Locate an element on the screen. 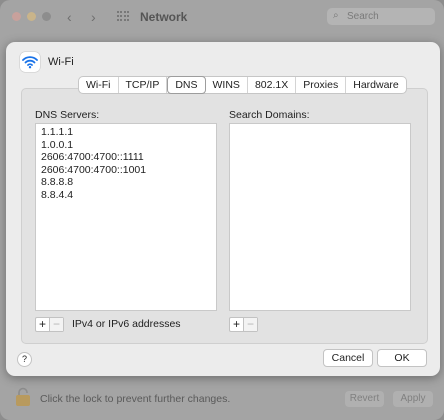 This screenshot has height=420, width=444. dns-add-remove-control: + − is located at coordinates (49, 324).